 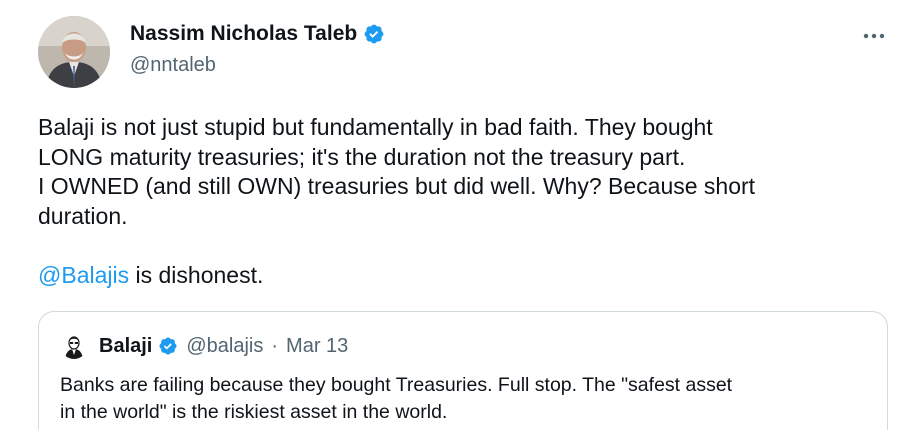 What do you see at coordinates (83, 215) in the screenshot?
I see `tweet-line: duration.` at bounding box center [83, 215].